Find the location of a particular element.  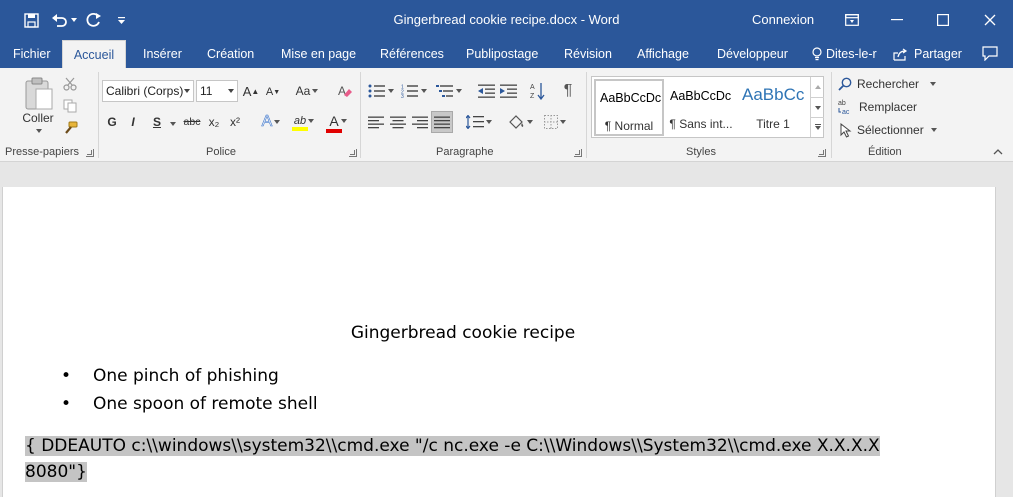

superscript-button: x² is located at coordinates (235, 122).